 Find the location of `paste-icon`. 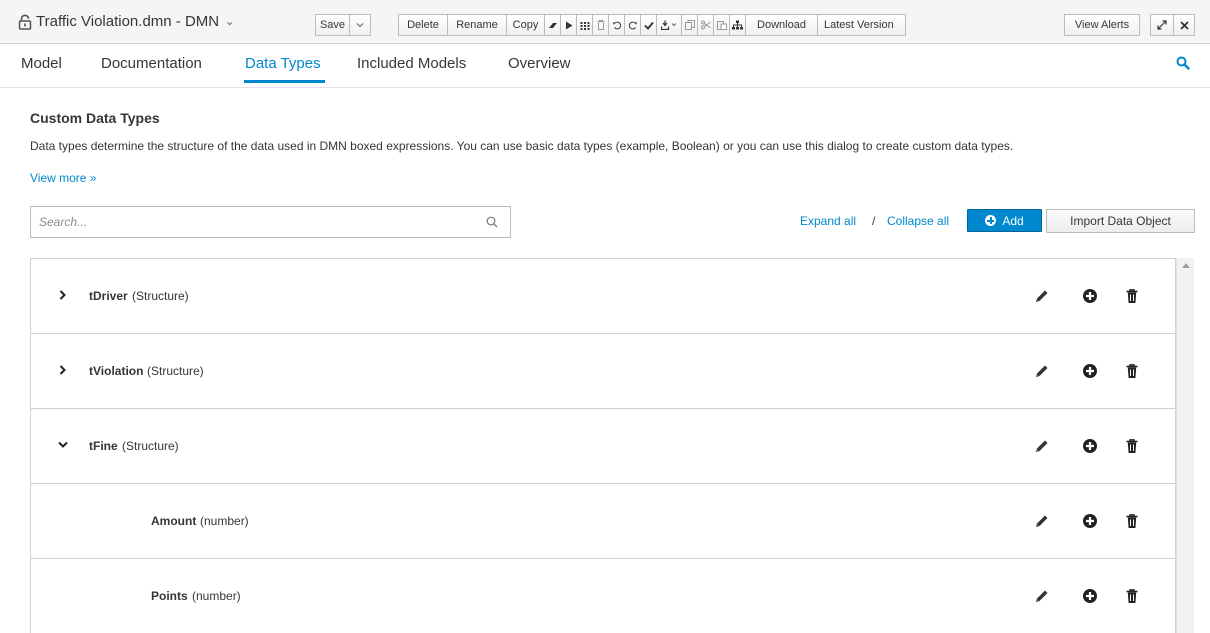

paste-icon is located at coordinates (721, 25).